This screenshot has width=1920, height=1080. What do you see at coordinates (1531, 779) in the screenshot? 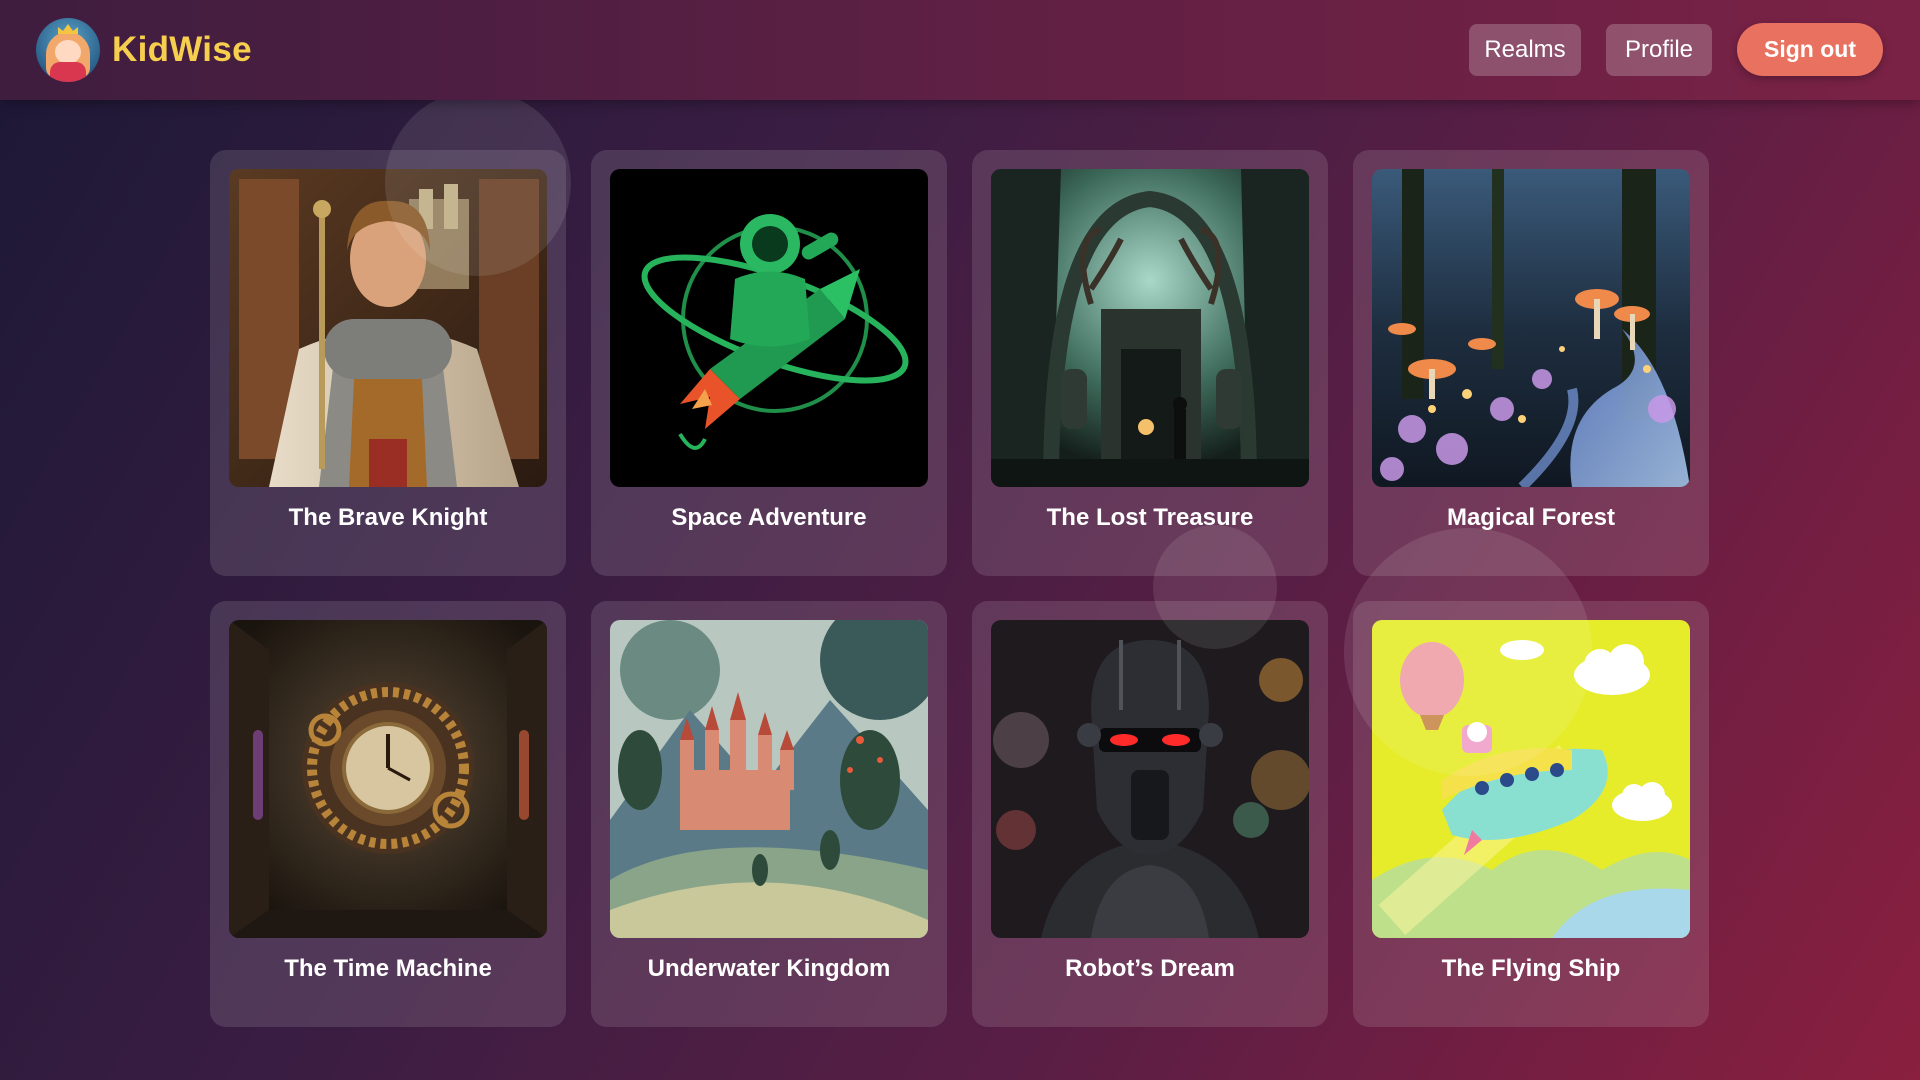
I see `flying-ship-cartoon-image` at bounding box center [1531, 779].